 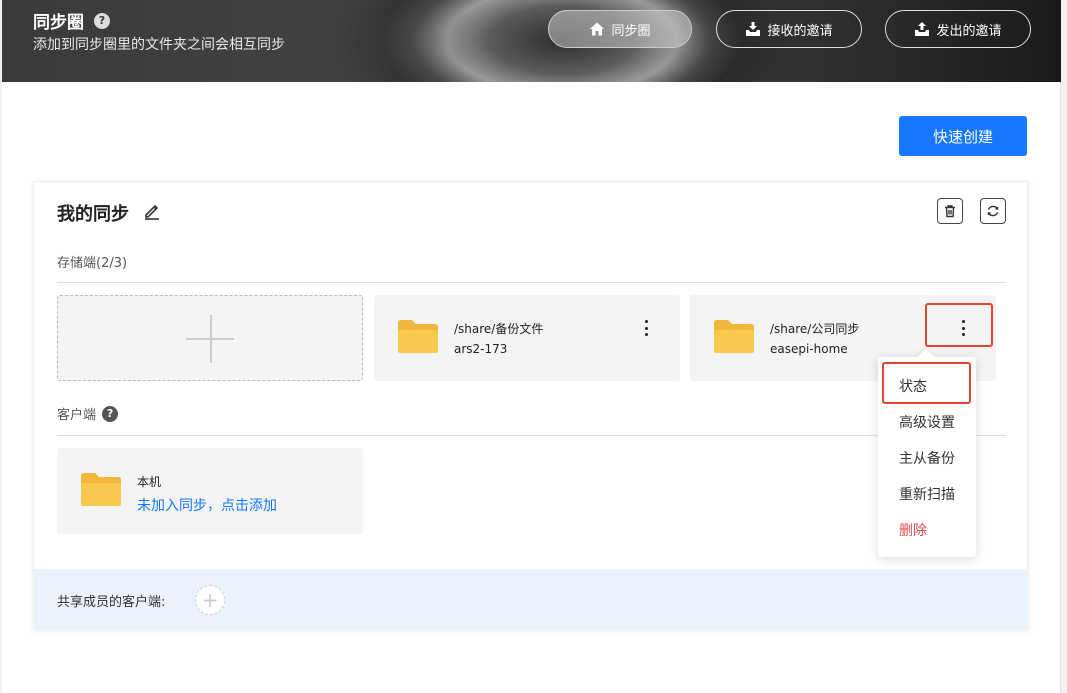 I want to click on header-banner: 同步圈 ? 添加到同步圈里的文件夹之间会相互同步 同步圈 接收的邀请 发出的邀请, so click(x=531, y=41).